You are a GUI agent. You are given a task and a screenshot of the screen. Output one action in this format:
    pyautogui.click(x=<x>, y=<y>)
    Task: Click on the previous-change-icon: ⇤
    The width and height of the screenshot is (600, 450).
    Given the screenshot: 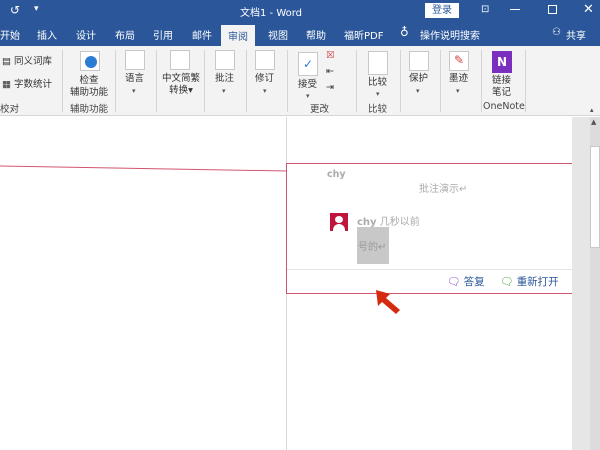 What is the action you would take?
    pyautogui.click(x=330, y=72)
    